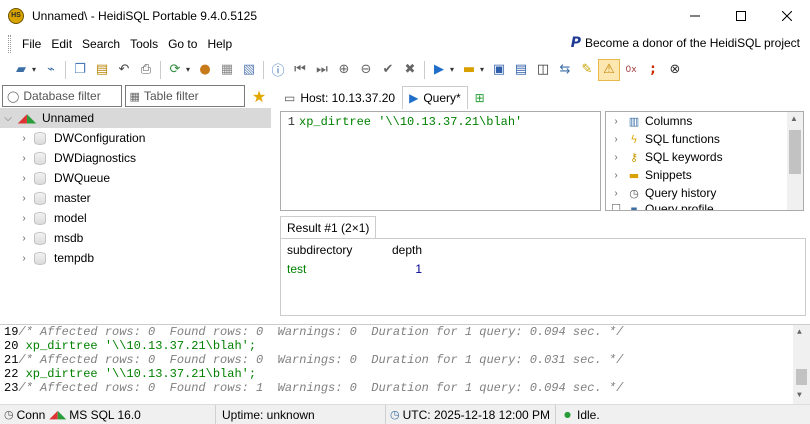  I want to click on helpers-scrollbar: ▲, so click(795, 161).